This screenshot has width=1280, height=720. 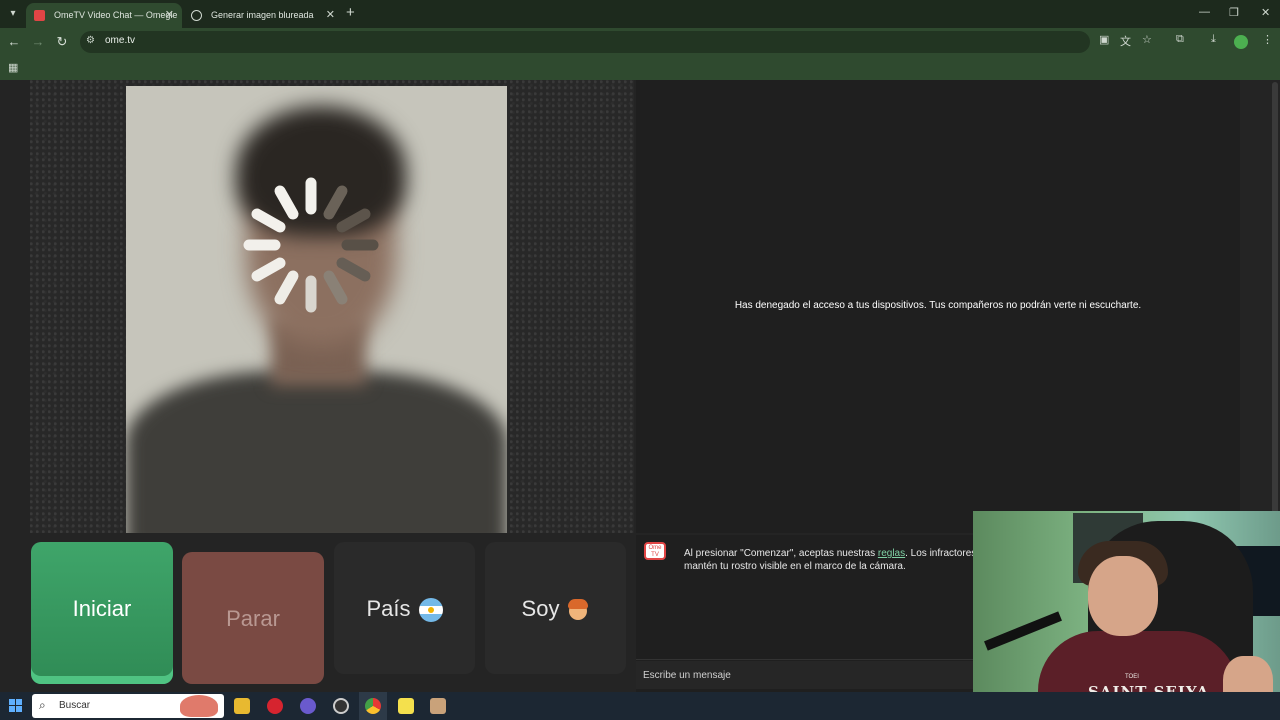 I want to click on extensions-icon: ⧉, so click(x=1180, y=39).